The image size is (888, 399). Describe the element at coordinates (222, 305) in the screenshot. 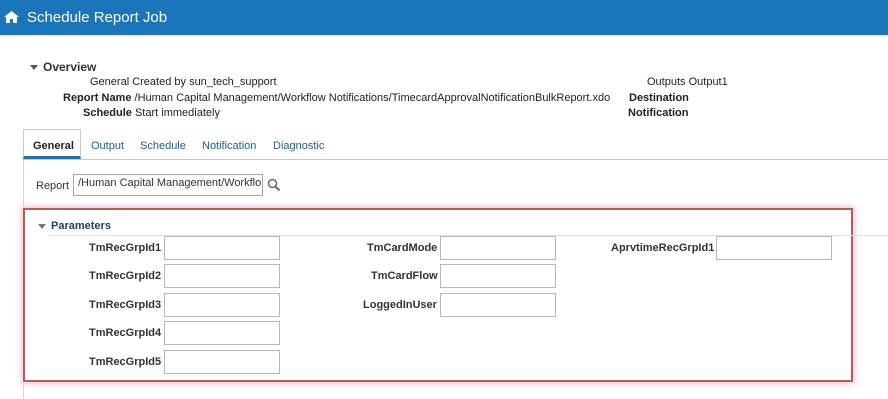

I see `param-input-tmrecgrpid3` at that location.